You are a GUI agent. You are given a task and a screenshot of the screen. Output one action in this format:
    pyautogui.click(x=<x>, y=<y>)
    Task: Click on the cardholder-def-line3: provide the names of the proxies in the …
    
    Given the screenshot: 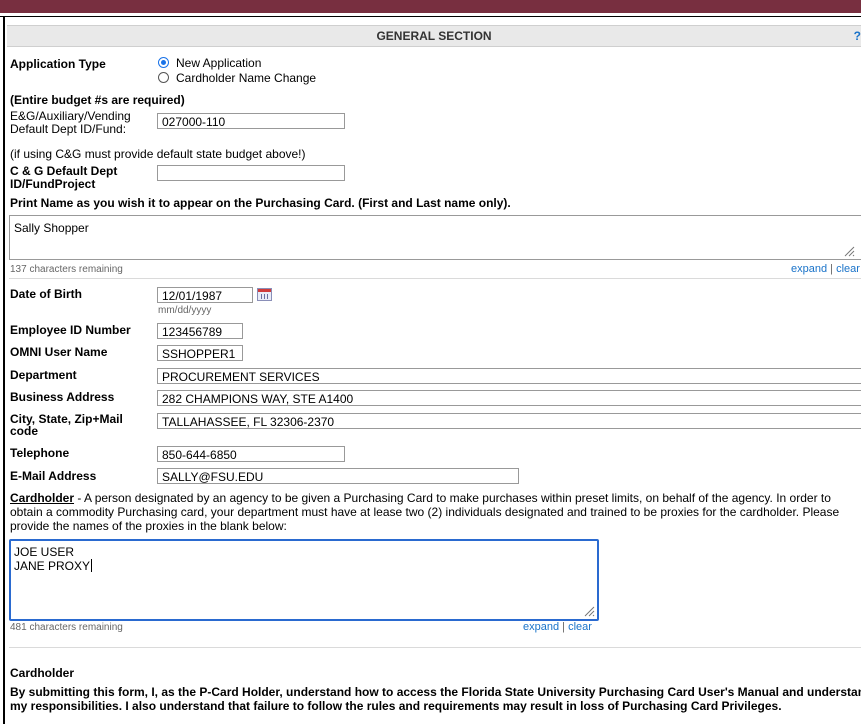 What is the action you would take?
    pyautogui.click(x=148, y=526)
    